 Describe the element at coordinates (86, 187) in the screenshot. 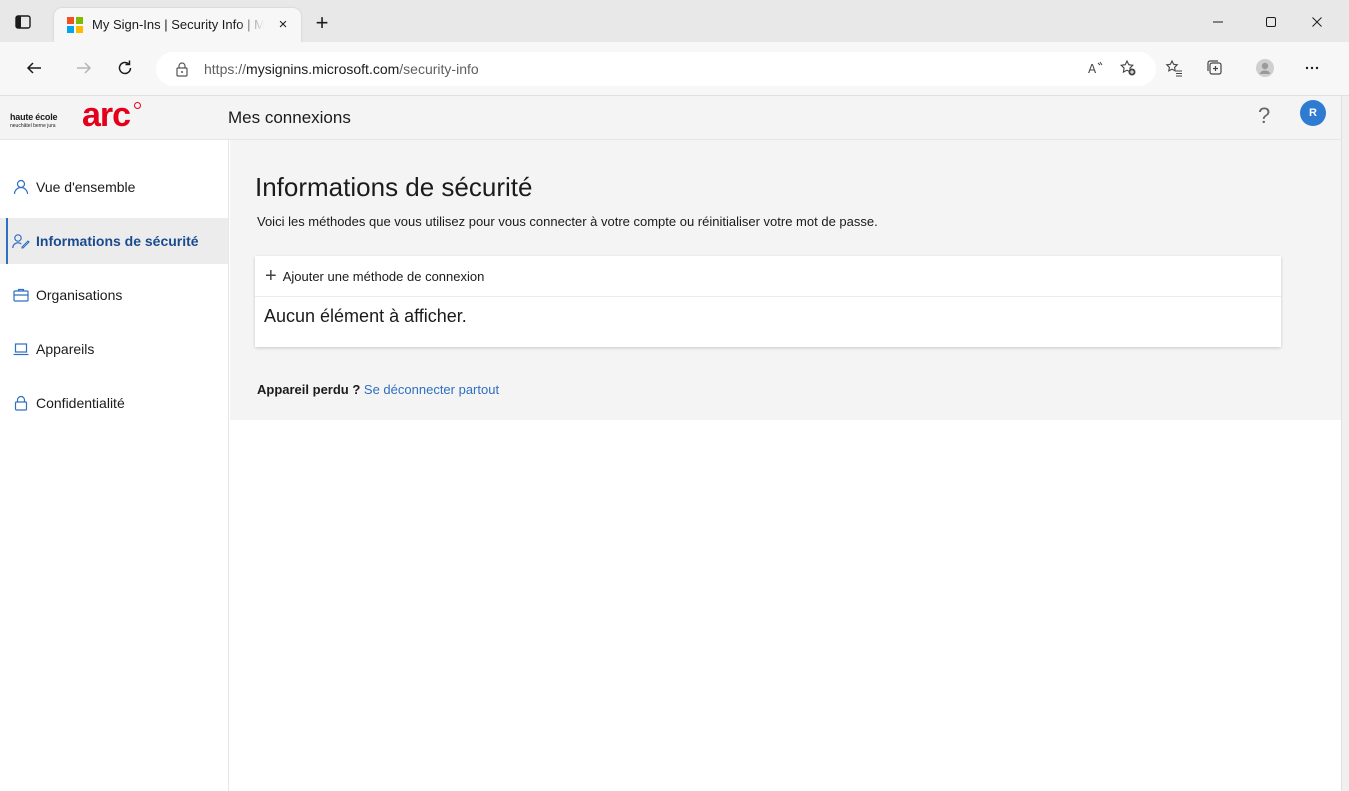

I see `sidebar-item-label: Vue d'ensemble` at that location.